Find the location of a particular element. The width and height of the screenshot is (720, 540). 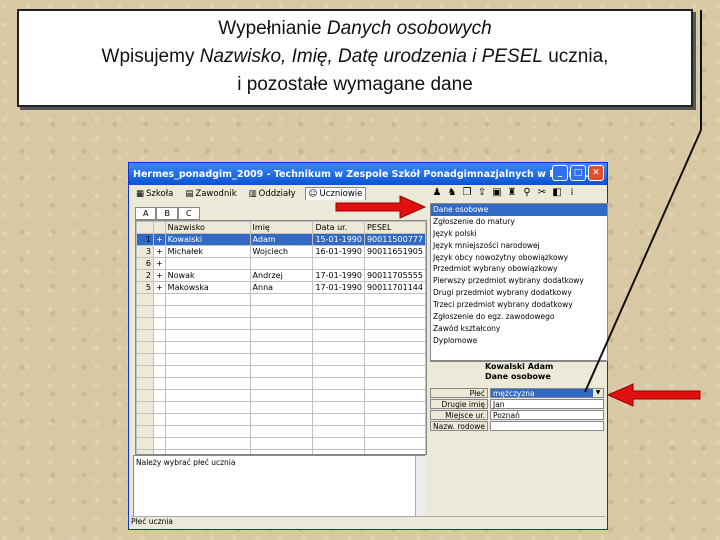

list-item: Trzeci przedmiot wybrany dodatkowy is located at coordinates (519, 305).